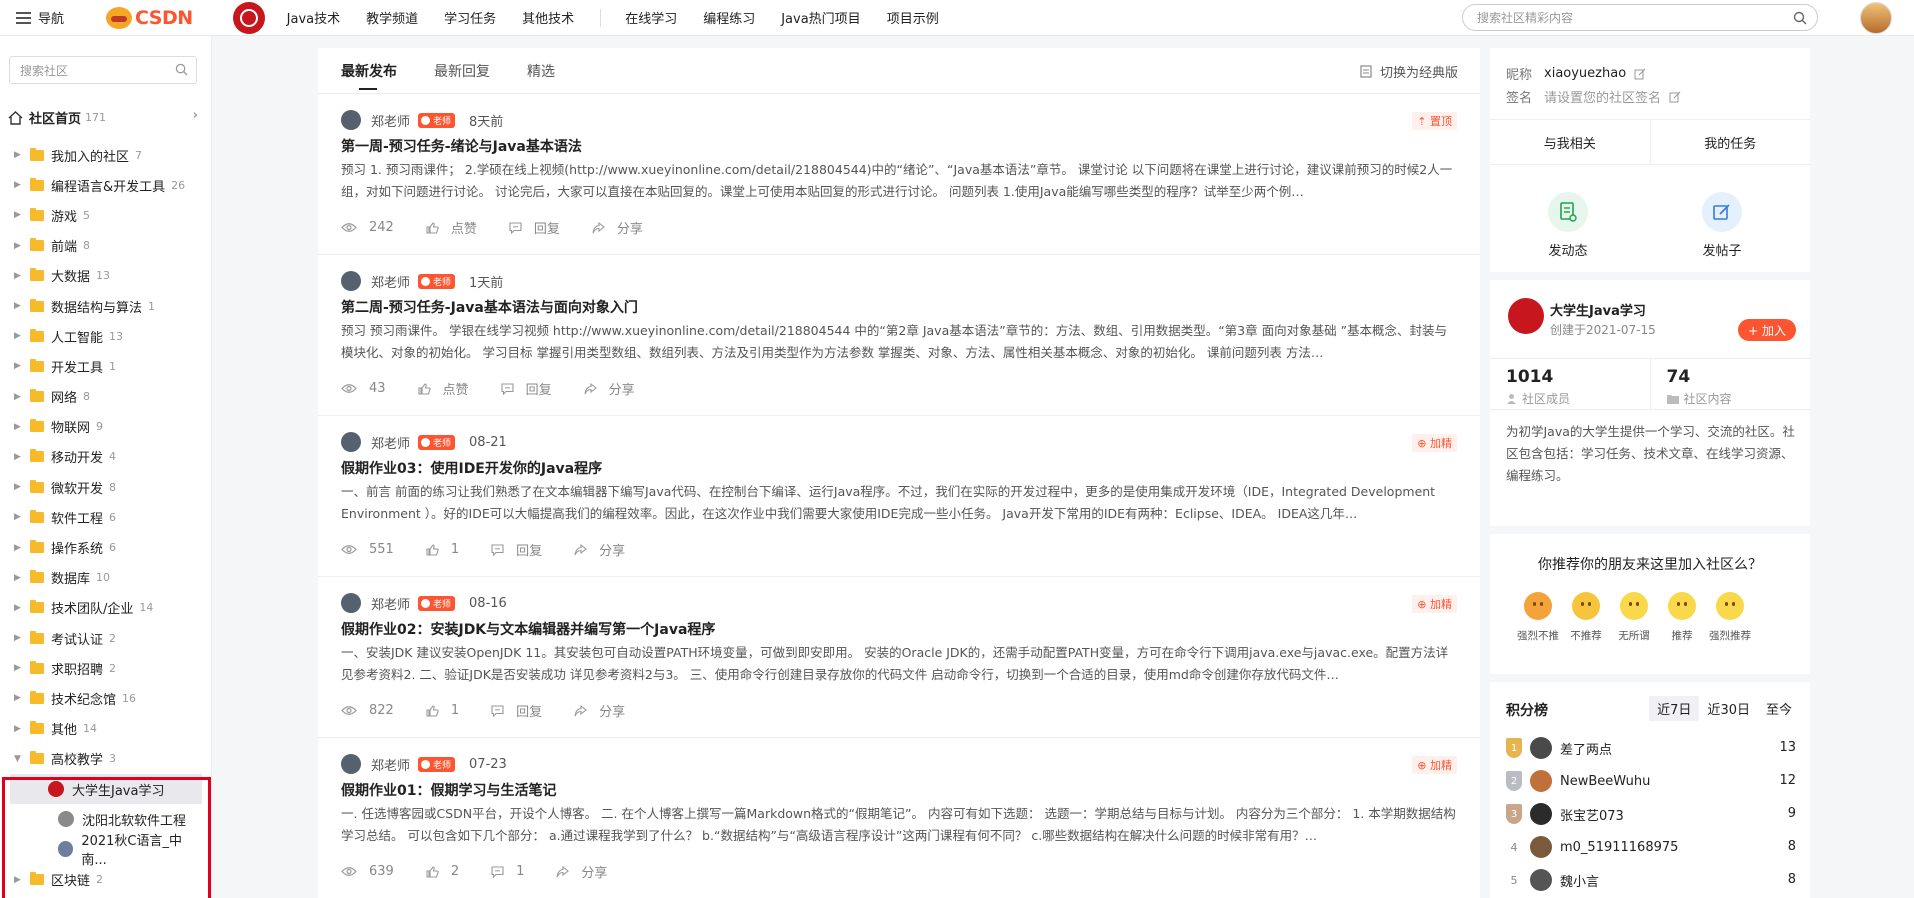 The image size is (1914, 898). What do you see at coordinates (181, 69) in the screenshot?
I see `search-icon` at bounding box center [181, 69].